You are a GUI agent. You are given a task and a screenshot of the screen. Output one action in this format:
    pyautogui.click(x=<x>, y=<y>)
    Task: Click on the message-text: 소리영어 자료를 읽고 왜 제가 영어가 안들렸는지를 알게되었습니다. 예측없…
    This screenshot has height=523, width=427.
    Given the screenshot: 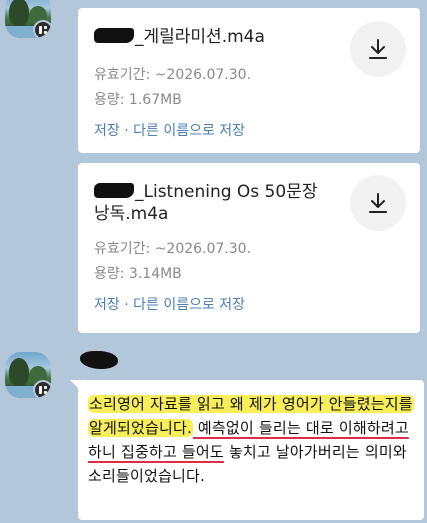 What is the action you would take?
    pyautogui.click(x=254, y=440)
    